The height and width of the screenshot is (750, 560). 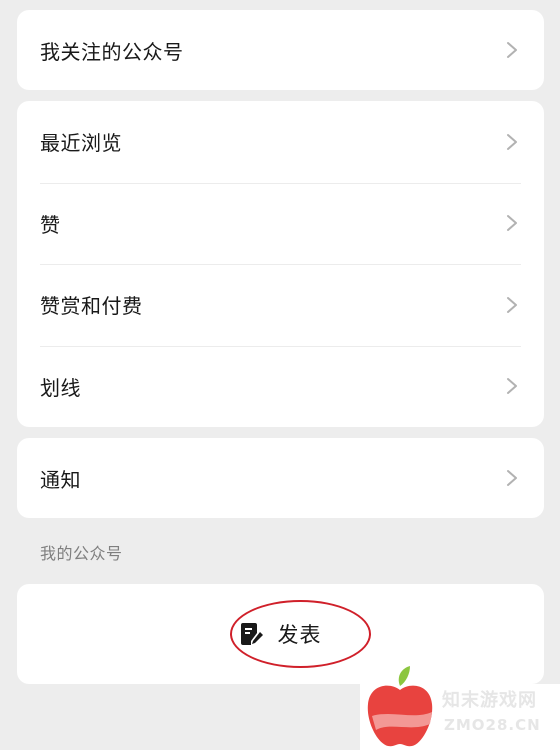 What do you see at coordinates (492, 725) in the screenshot?
I see `watermark-text-en: ZMO28.CN` at bounding box center [492, 725].